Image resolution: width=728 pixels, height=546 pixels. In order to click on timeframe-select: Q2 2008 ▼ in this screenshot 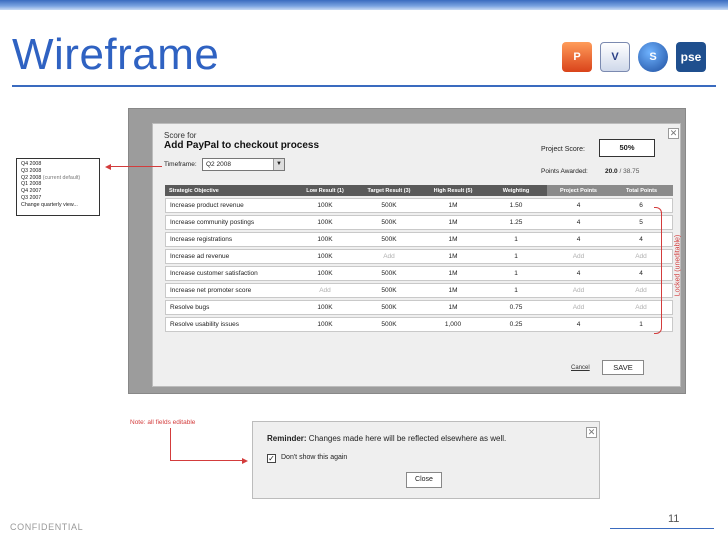, I will do `click(243, 164)`.